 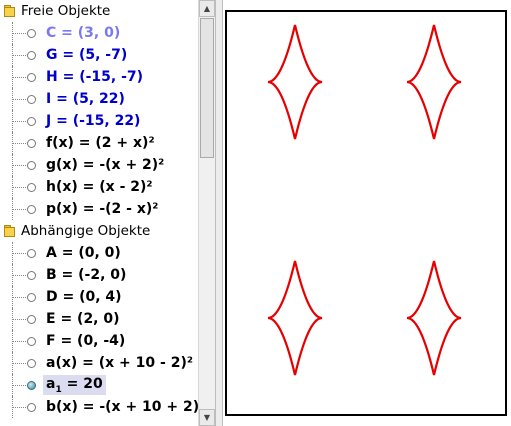 I want to click on scroll-down-button: ▼, so click(x=207, y=417).